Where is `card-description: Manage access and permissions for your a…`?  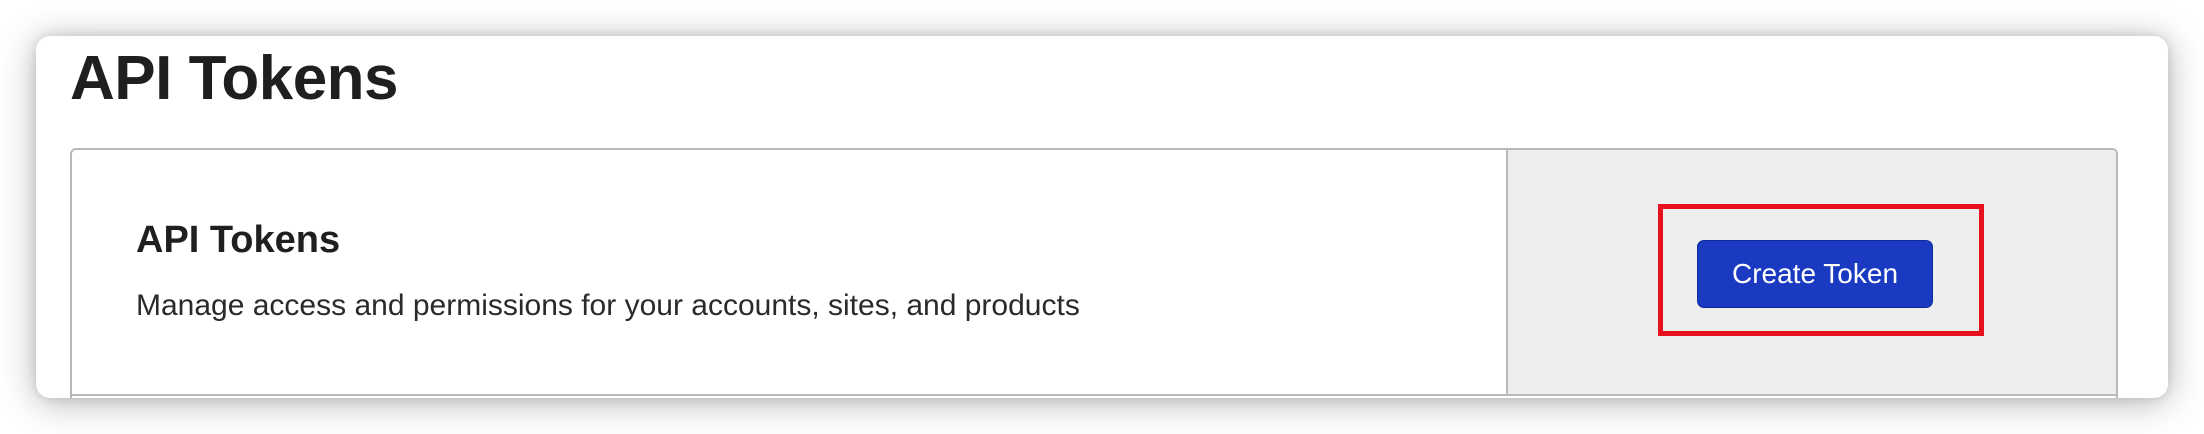 card-description: Manage access and permissions for your a… is located at coordinates (608, 305).